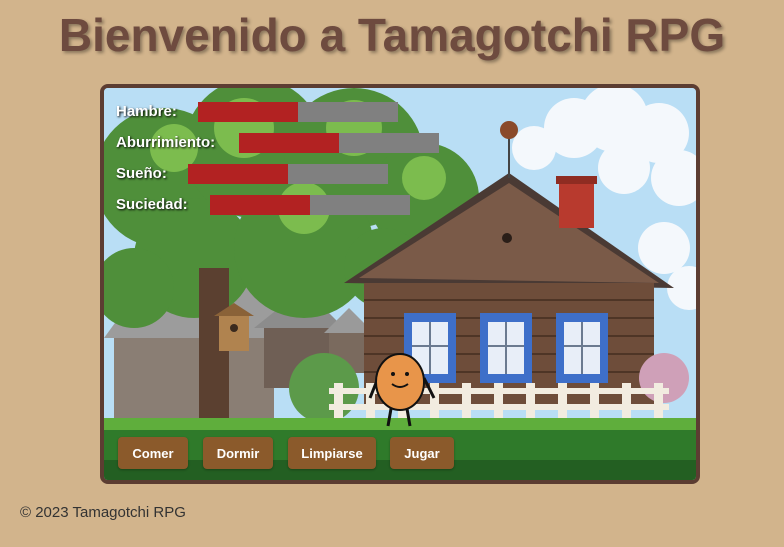 The width and height of the screenshot is (784, 547). What do you see at coordinates (248, 112) in the screenshot?
I see `bar-fill-hambre` at bounding box center [248, 112].